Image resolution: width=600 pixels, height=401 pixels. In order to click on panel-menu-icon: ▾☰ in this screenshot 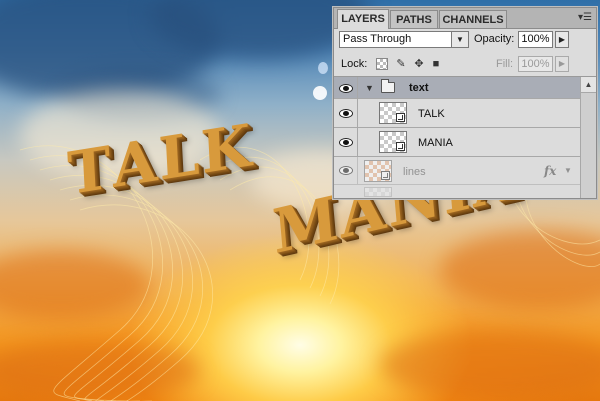, I will do `click(585, 18)`.